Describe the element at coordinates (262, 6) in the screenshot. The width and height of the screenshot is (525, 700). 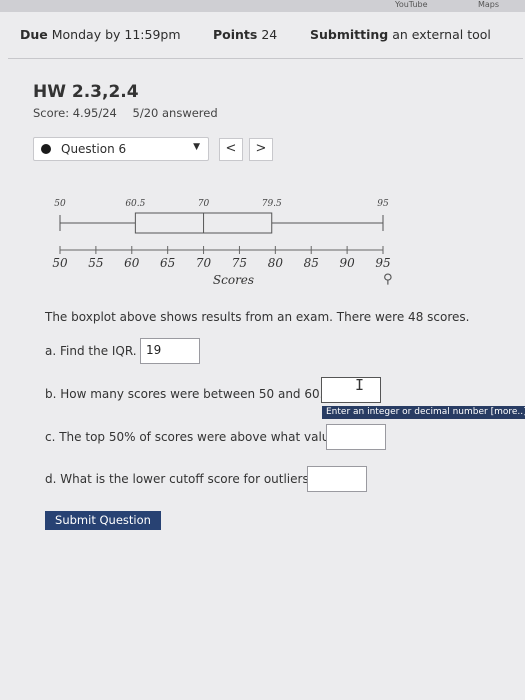
I see `browser-bookmarks-bar: YouTube Maps` at that location.